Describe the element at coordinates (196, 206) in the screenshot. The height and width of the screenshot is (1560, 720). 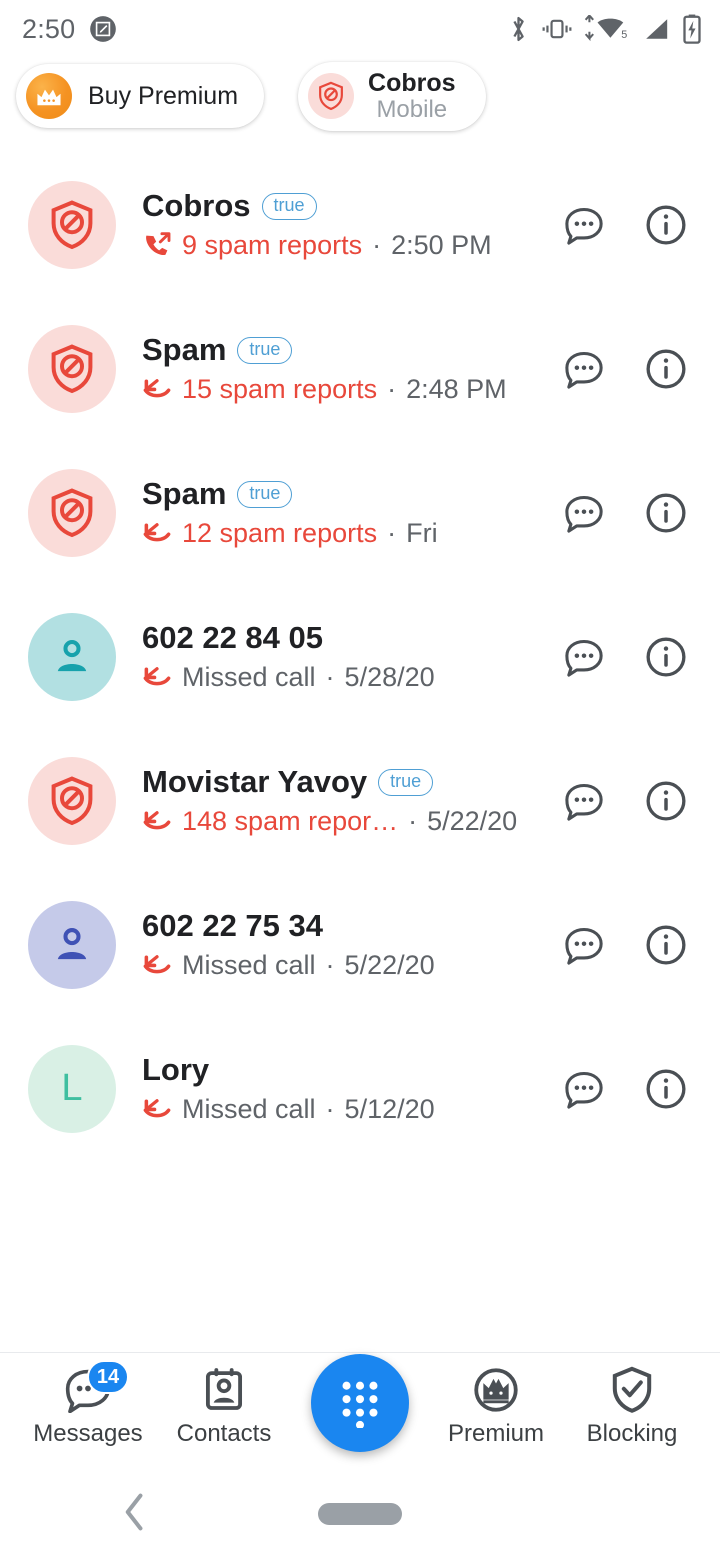
I see `caller-name: Cobros` at that location.